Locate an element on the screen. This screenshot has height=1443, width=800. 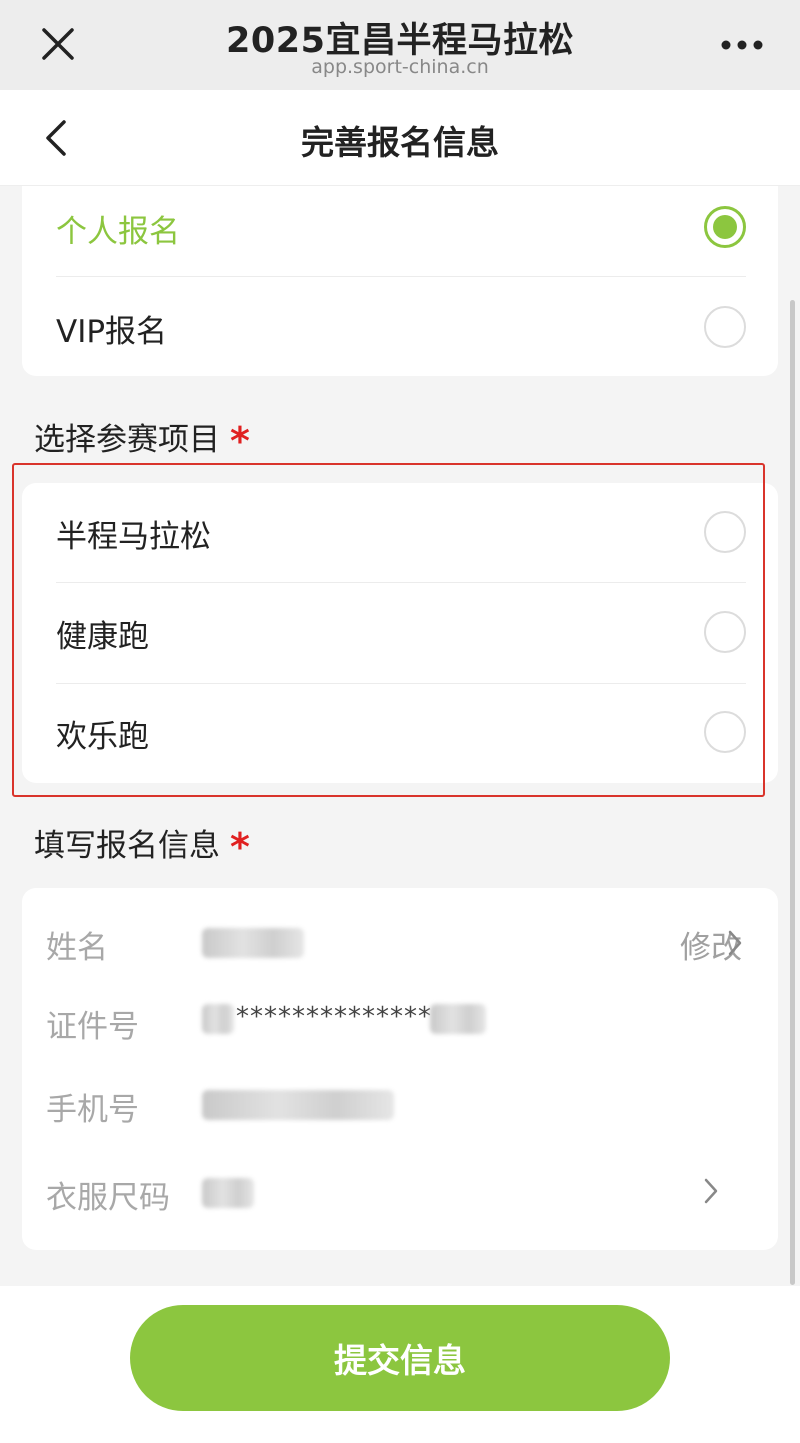
size-label: 衣服尺码 is located at coordinates (108, 1198).